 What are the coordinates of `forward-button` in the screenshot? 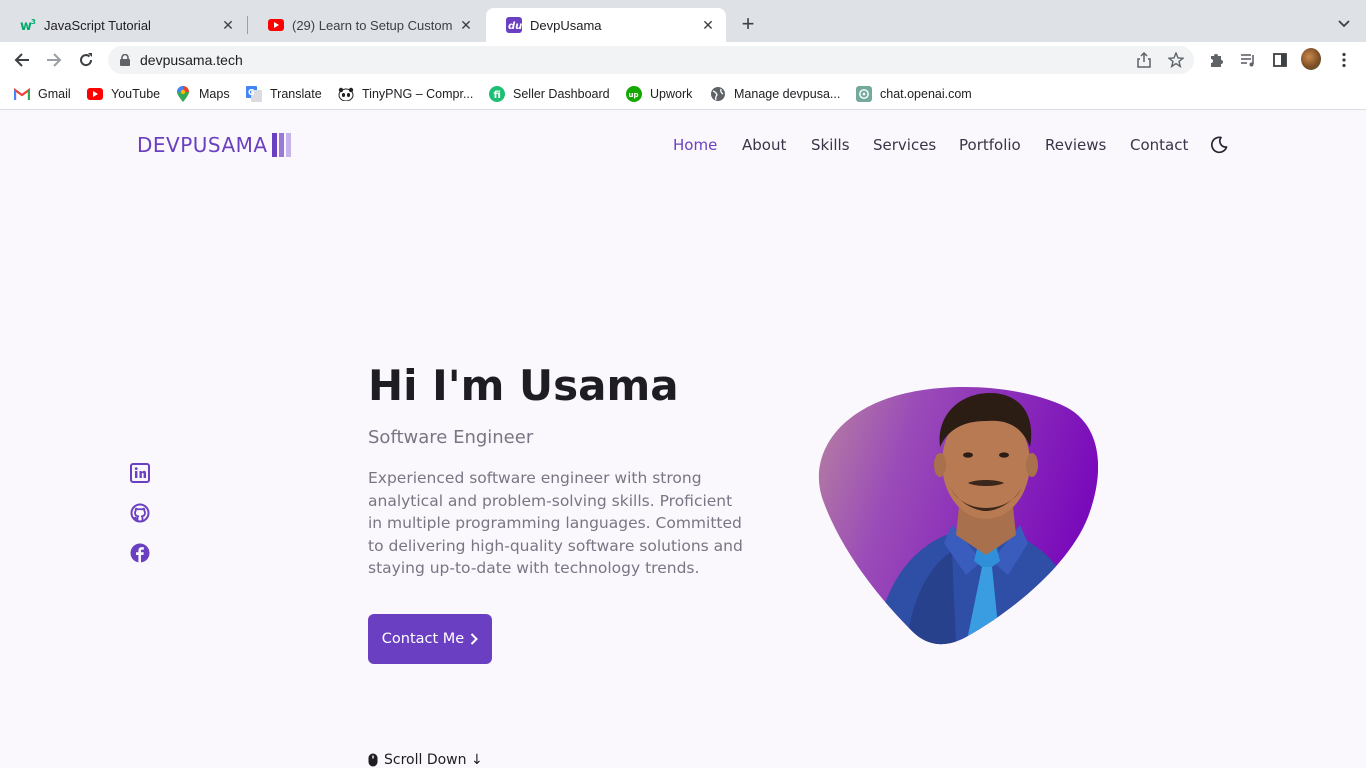 It's located at (54, 60).